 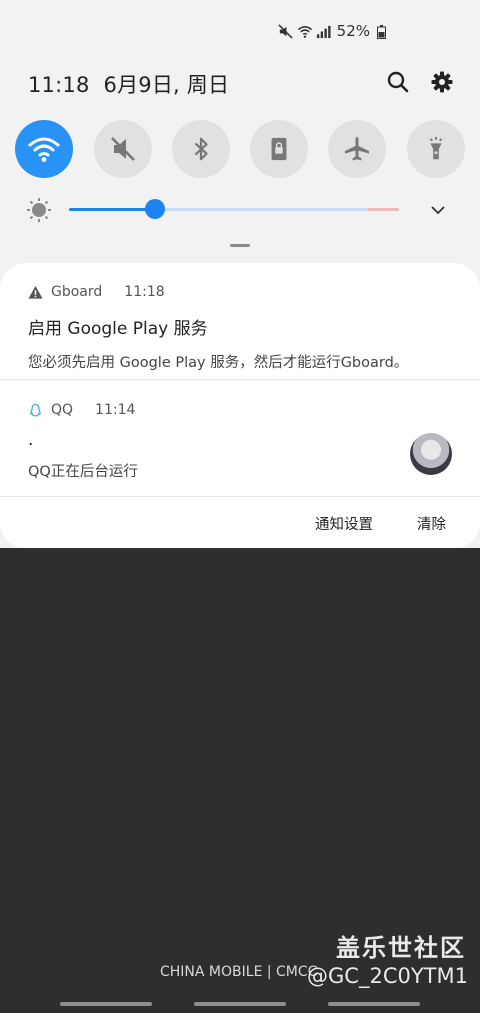 I want to click on toggle-airplane, so click(x=357, y=149).